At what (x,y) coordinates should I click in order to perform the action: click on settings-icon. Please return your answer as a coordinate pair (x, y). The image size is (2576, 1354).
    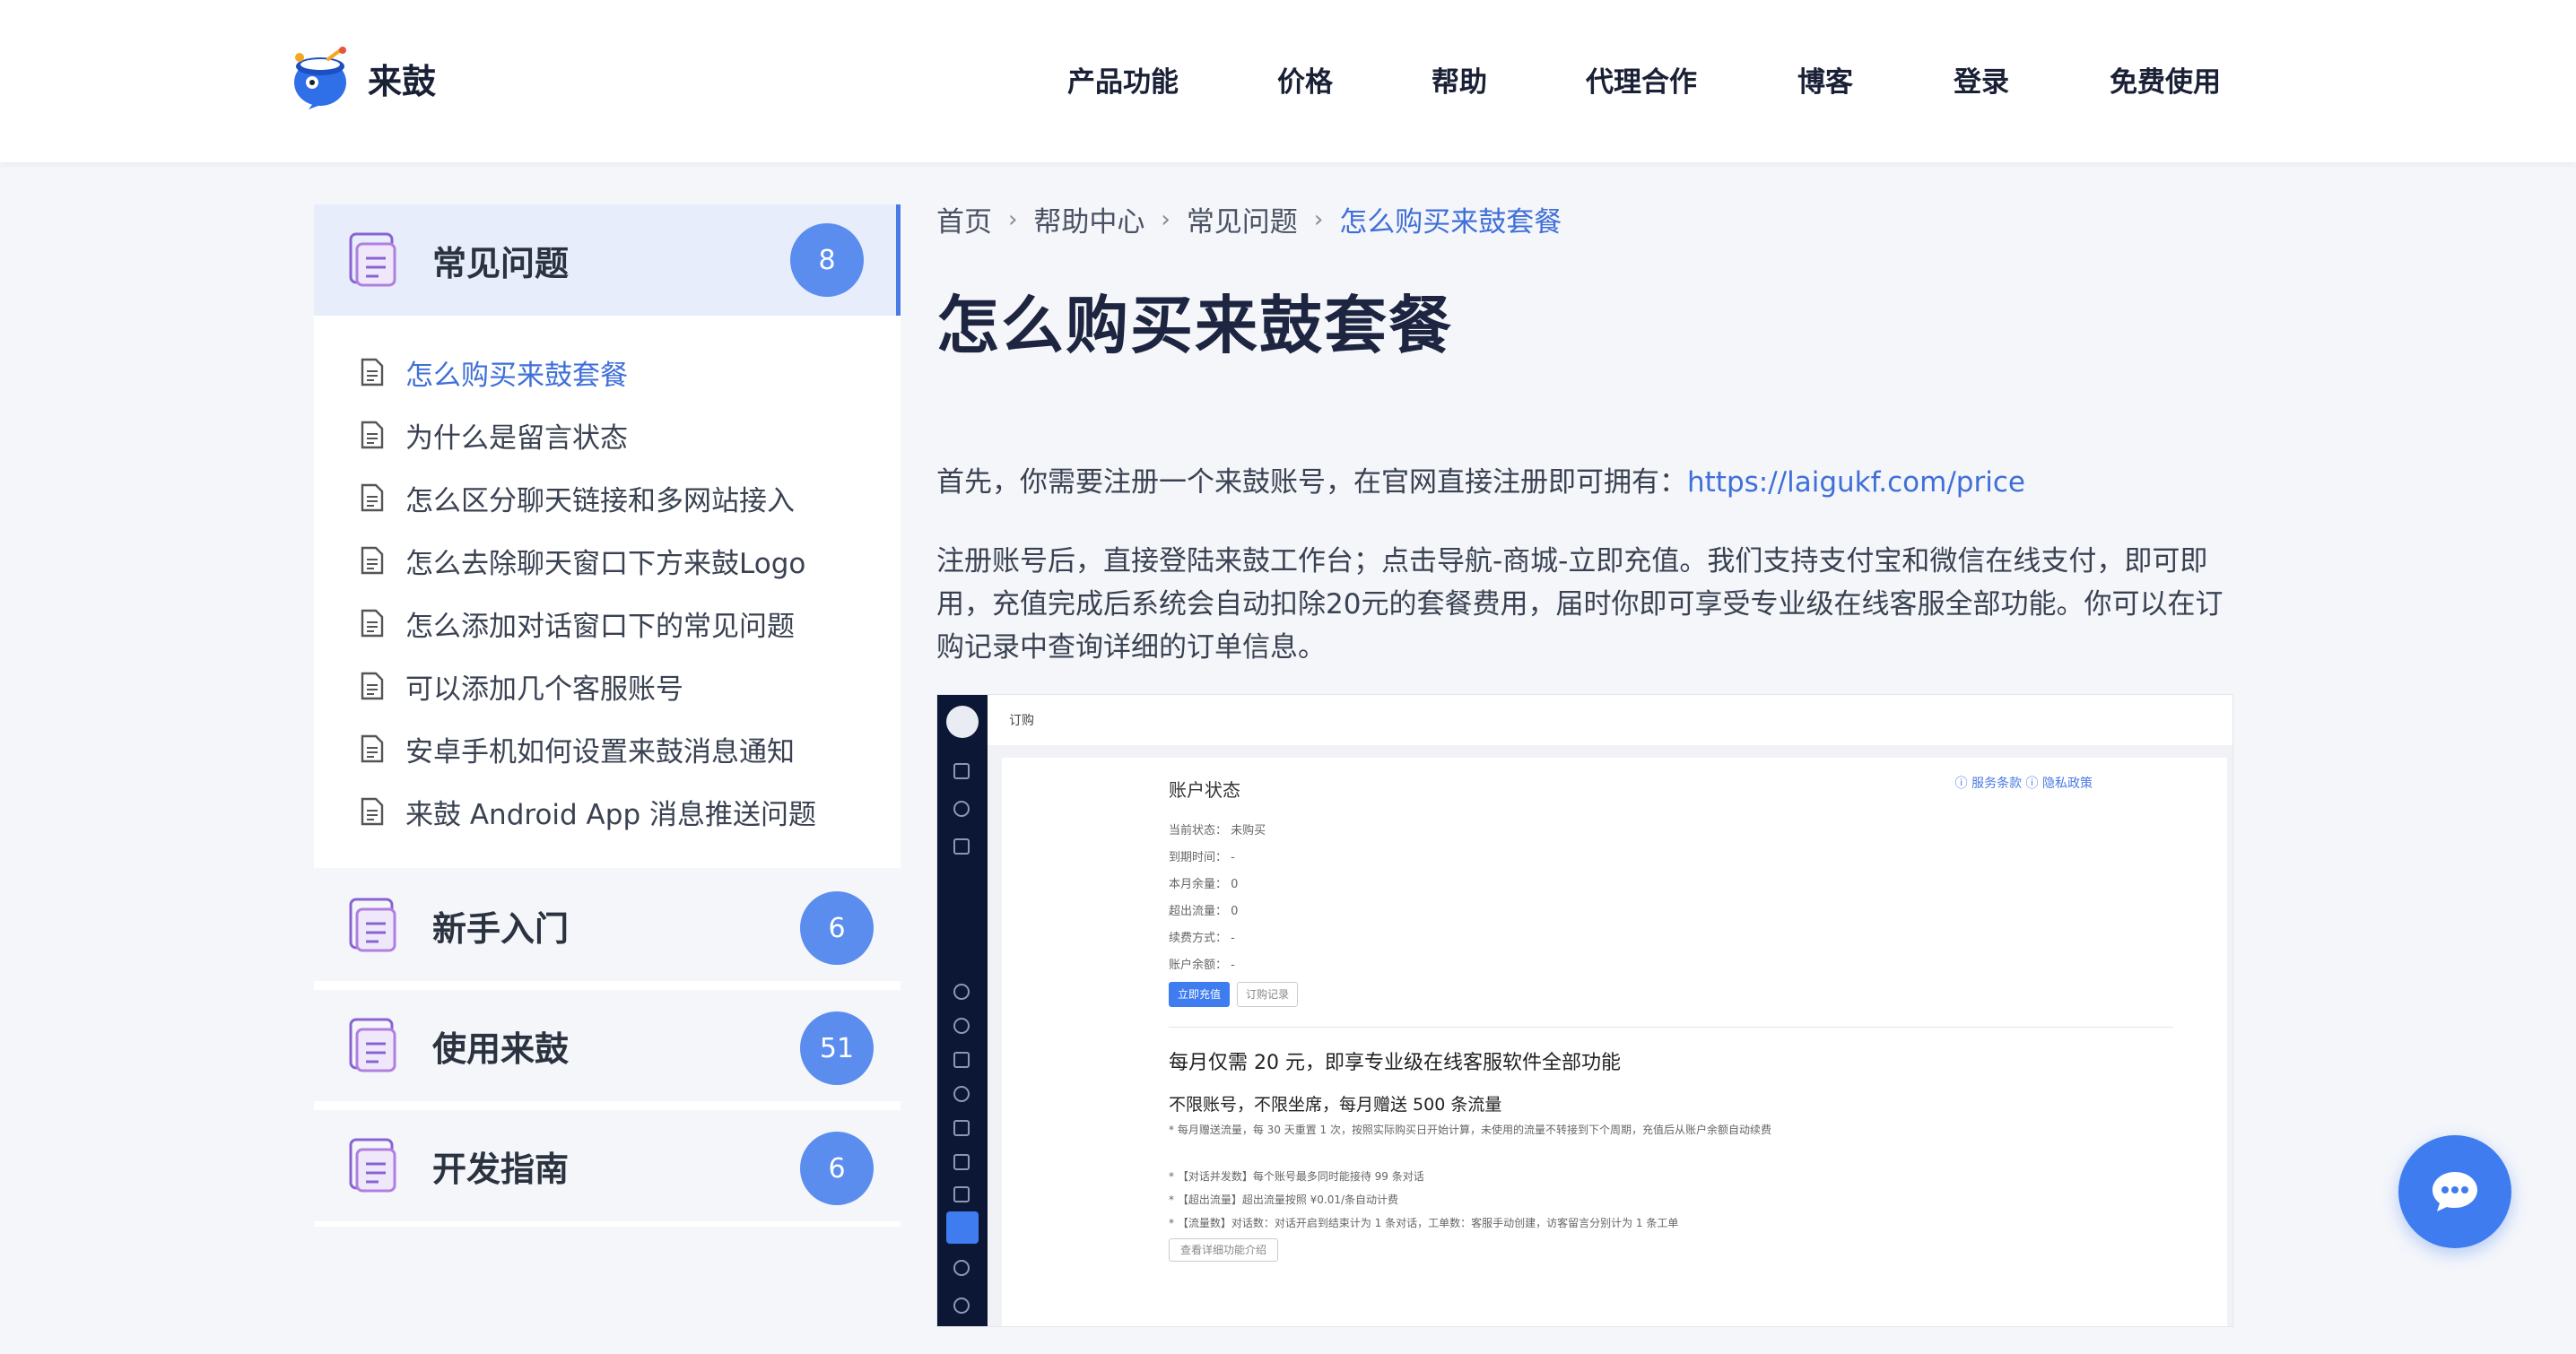
    Looking at the image, I should click on (961, 1268).